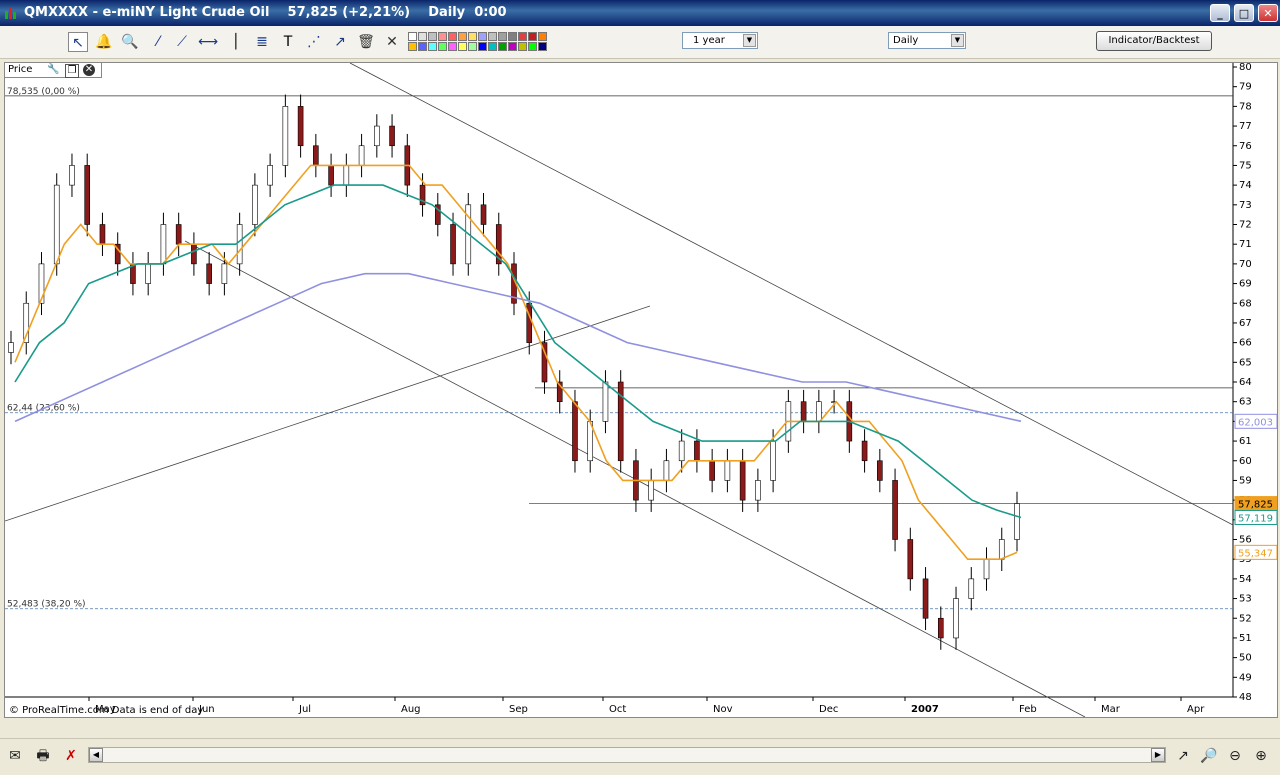 This screenshot has width=1280, height=775. What do you see at coordinates (1244, 13) in the screenshot?
I see `maximize-button: □` at bounding box center [1244, 13].